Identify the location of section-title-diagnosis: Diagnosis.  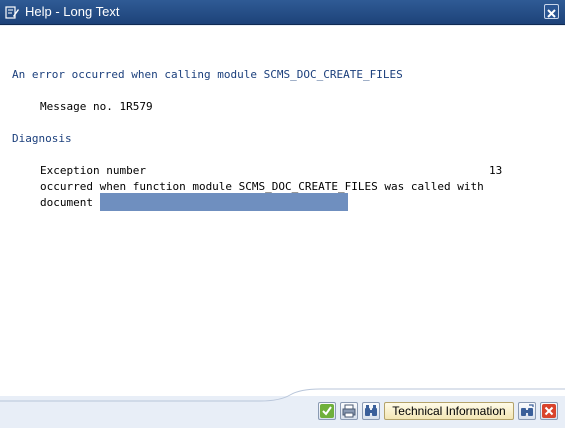
(42, 138).